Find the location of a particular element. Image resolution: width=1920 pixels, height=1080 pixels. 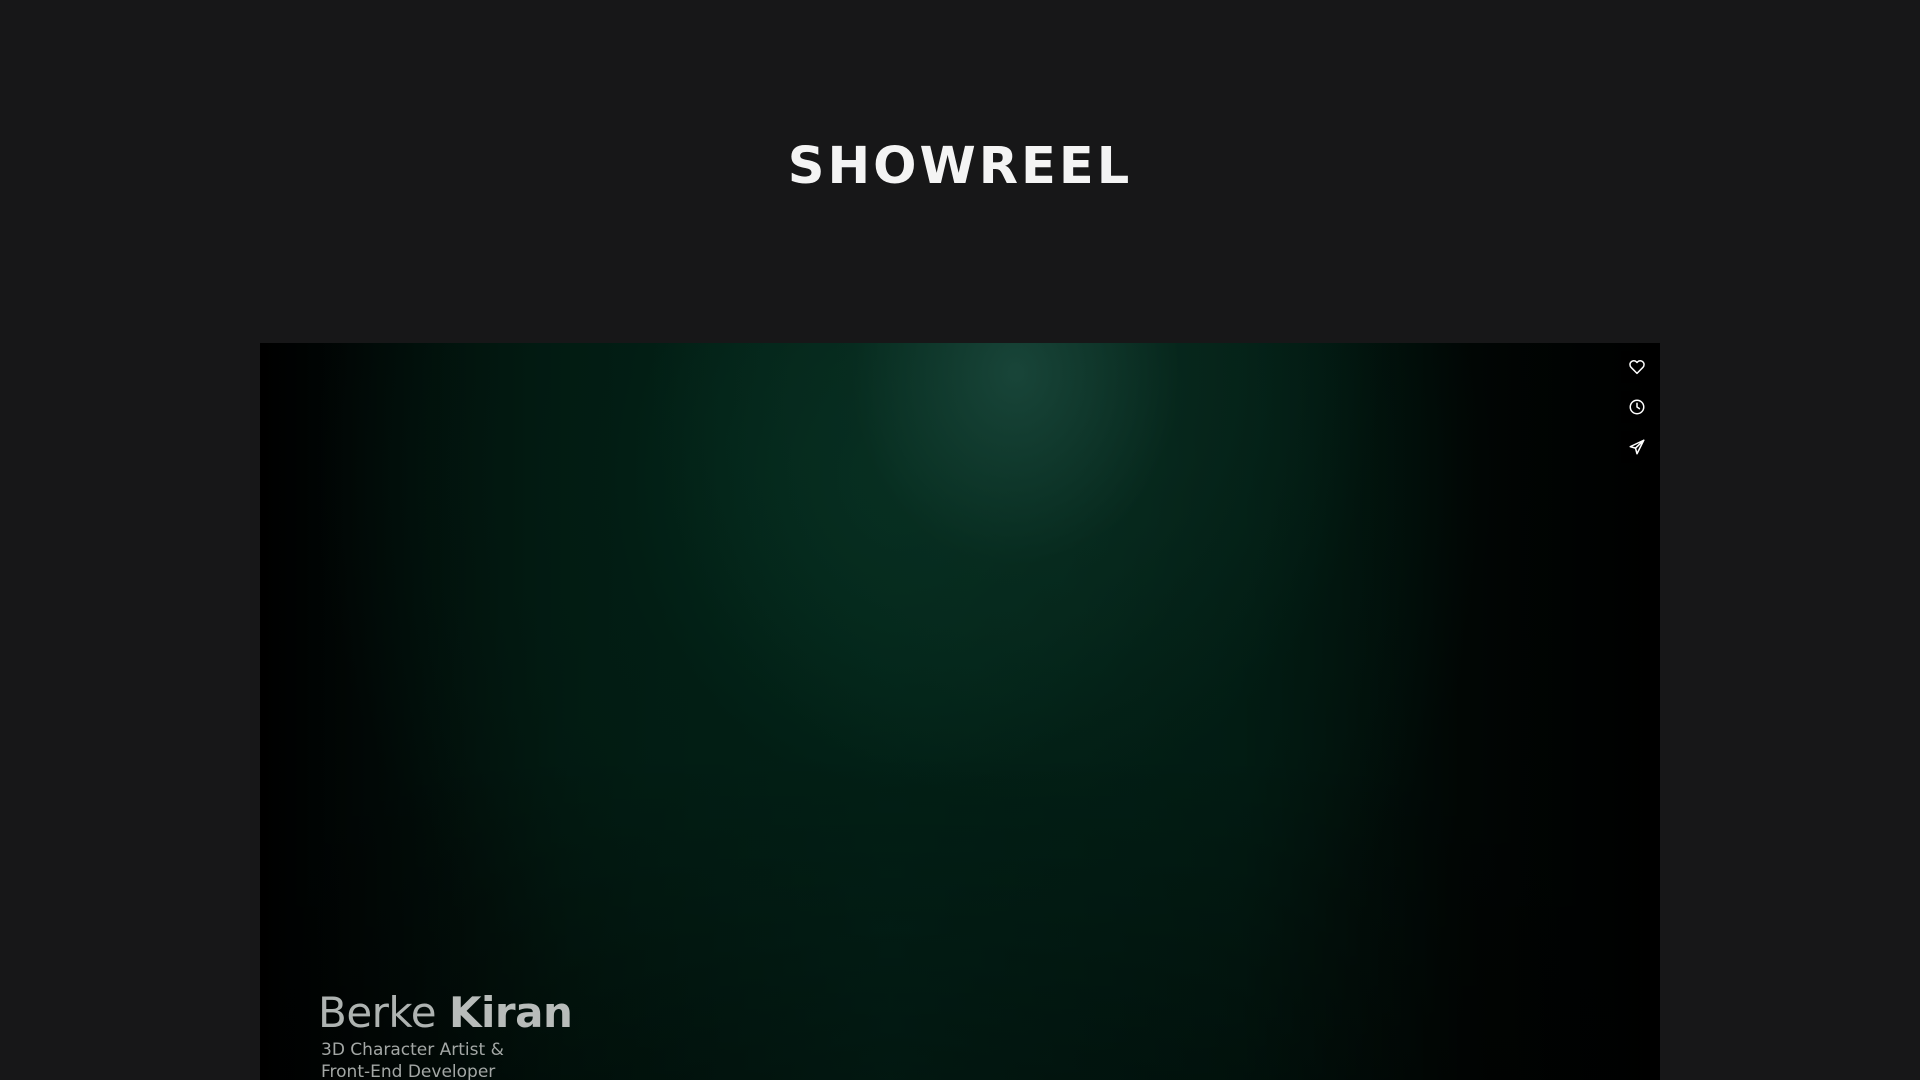

clock-icon is located at coordinates (1637, 407).